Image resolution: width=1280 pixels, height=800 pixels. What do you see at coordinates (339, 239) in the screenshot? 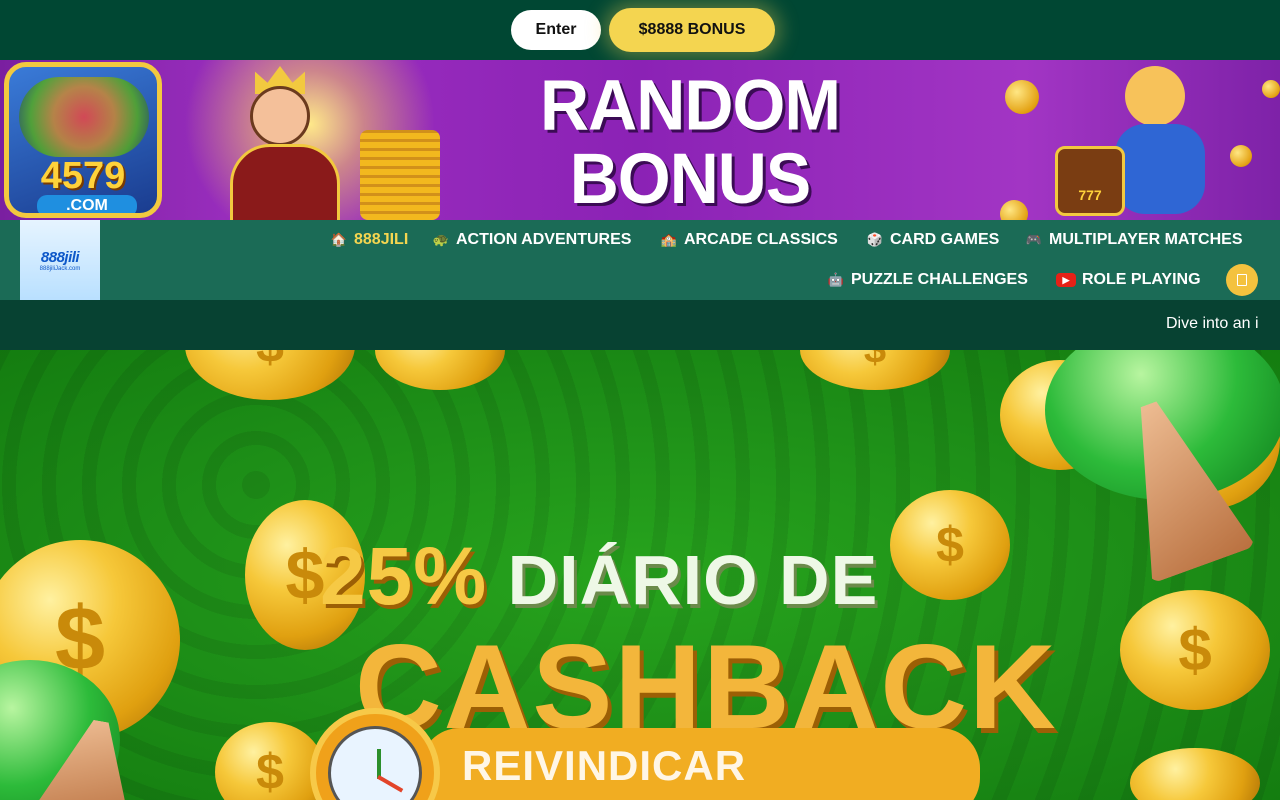
I see `house-icon: 🏠` at bounding box center [339, 239].